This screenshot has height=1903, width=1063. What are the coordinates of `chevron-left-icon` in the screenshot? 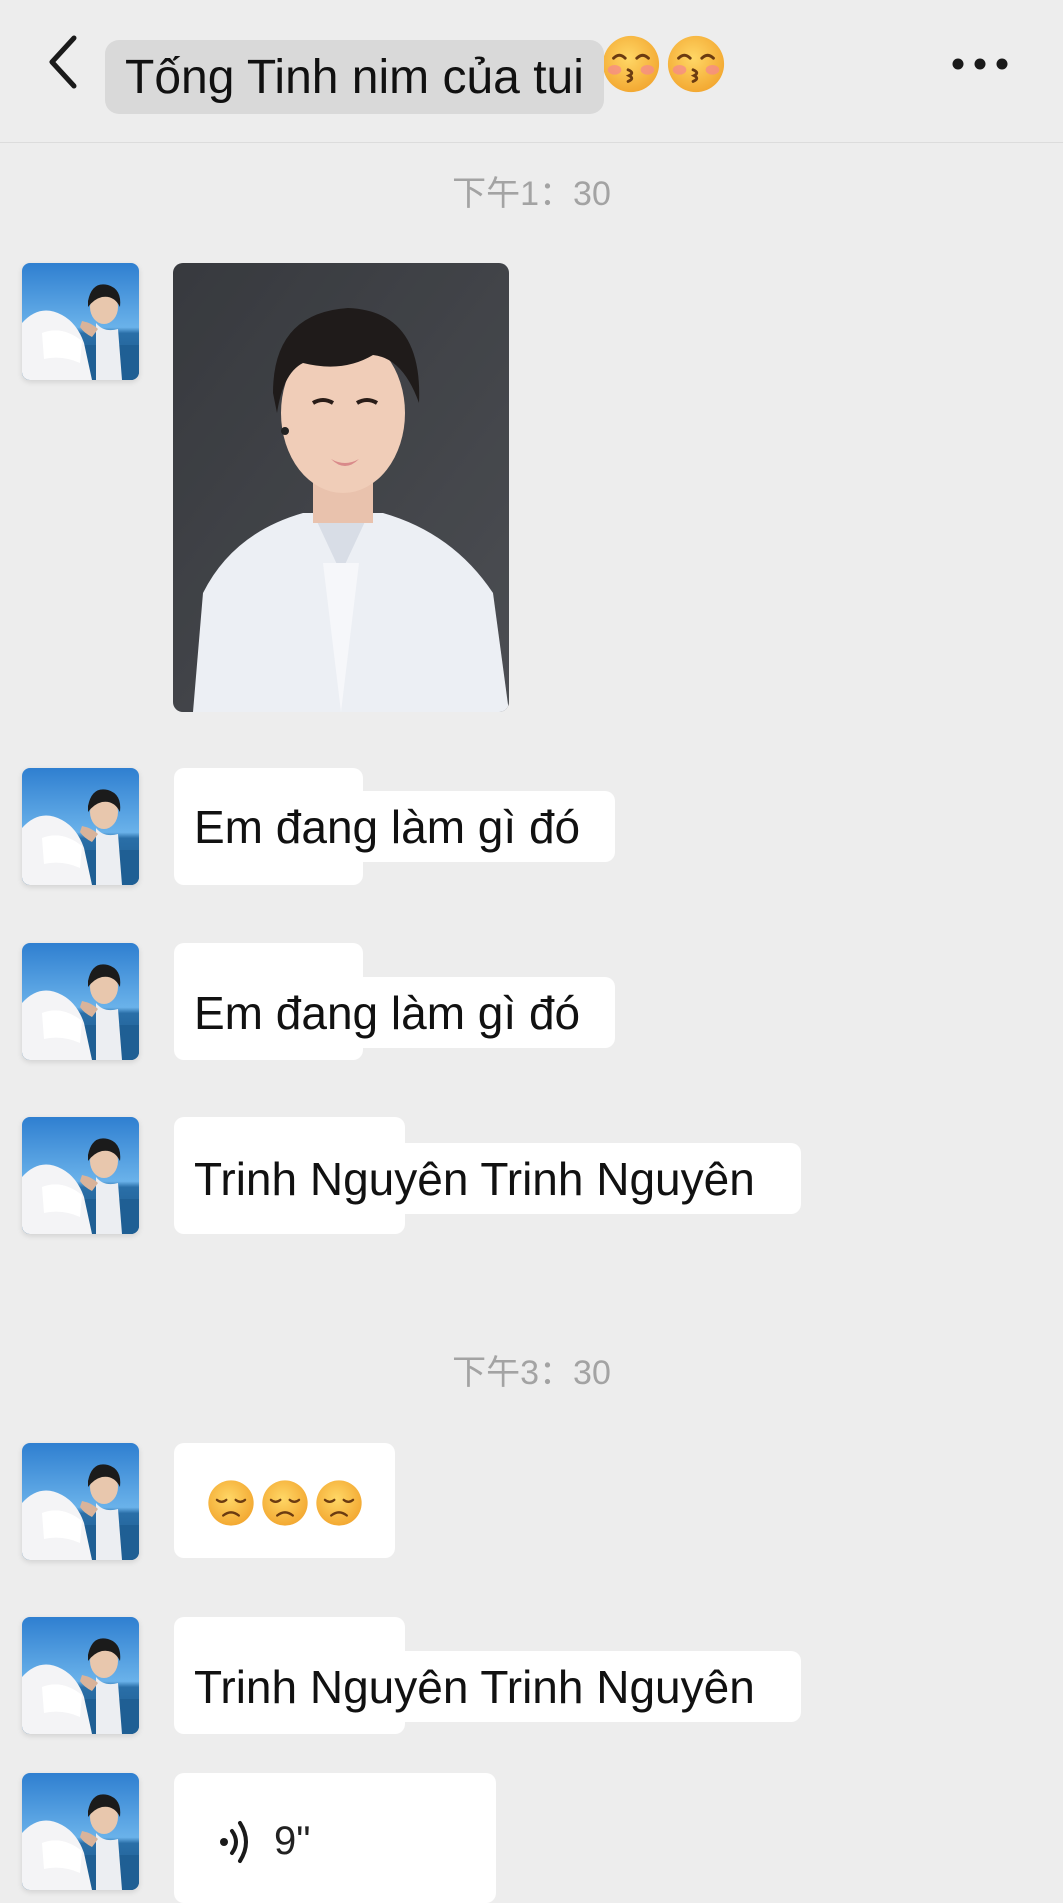 It's located at (63, 62).